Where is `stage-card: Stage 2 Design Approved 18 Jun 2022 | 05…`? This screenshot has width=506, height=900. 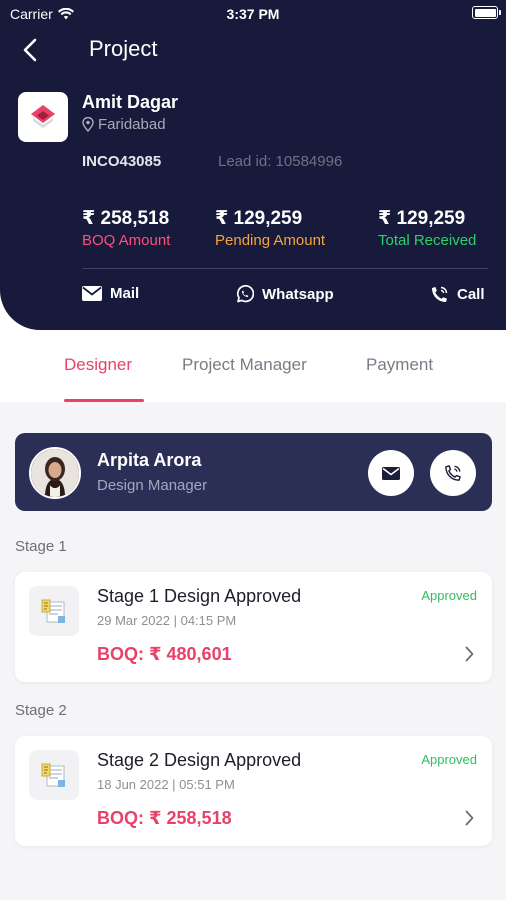 stage-card: Stage 2 Design Approved 18 Jun 2022 | 05… is located at coordinates (253, 791).